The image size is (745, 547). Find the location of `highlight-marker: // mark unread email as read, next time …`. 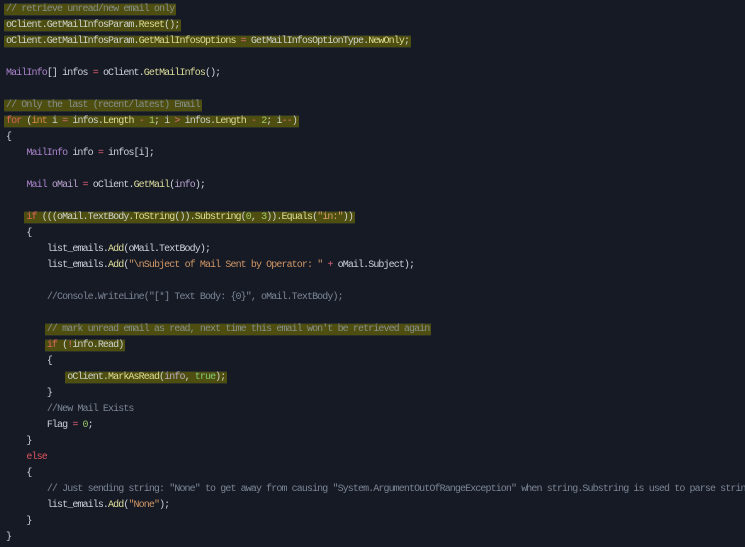

highlight-marker: // mark unread email as read, next time … is located at coordinates (238, 329).